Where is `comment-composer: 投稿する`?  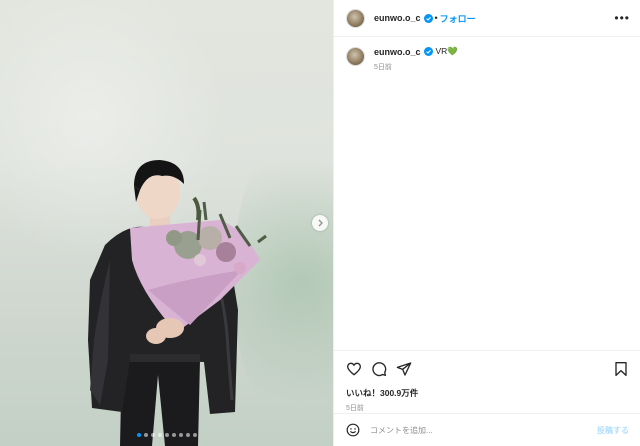
comment-composer: 投稿する is located at coordinates (487, 429).